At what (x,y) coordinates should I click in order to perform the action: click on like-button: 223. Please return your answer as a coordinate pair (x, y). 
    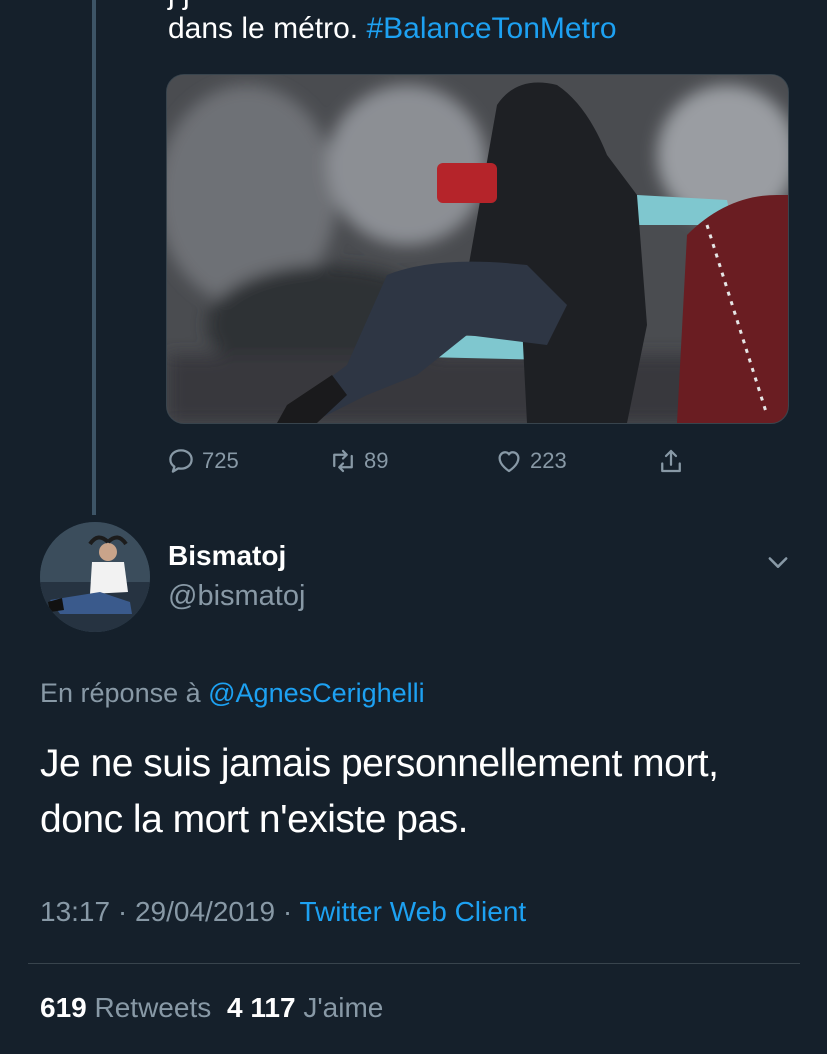
    Looking at the image, I should click on (530, 461).